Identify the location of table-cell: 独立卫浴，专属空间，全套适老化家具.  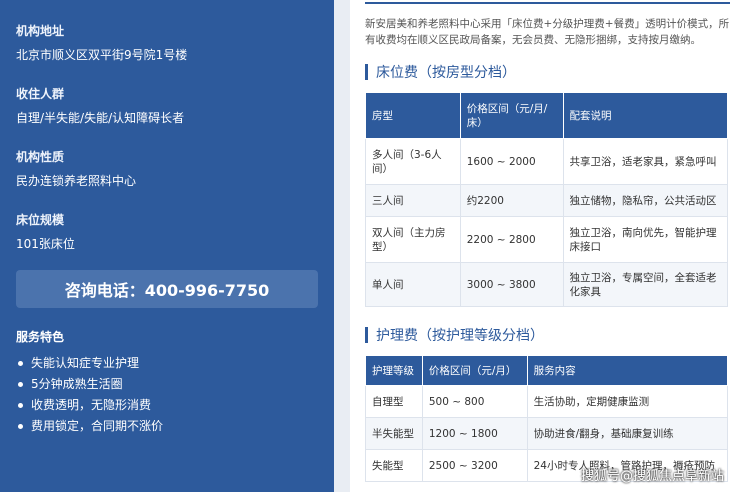
(645, 284).